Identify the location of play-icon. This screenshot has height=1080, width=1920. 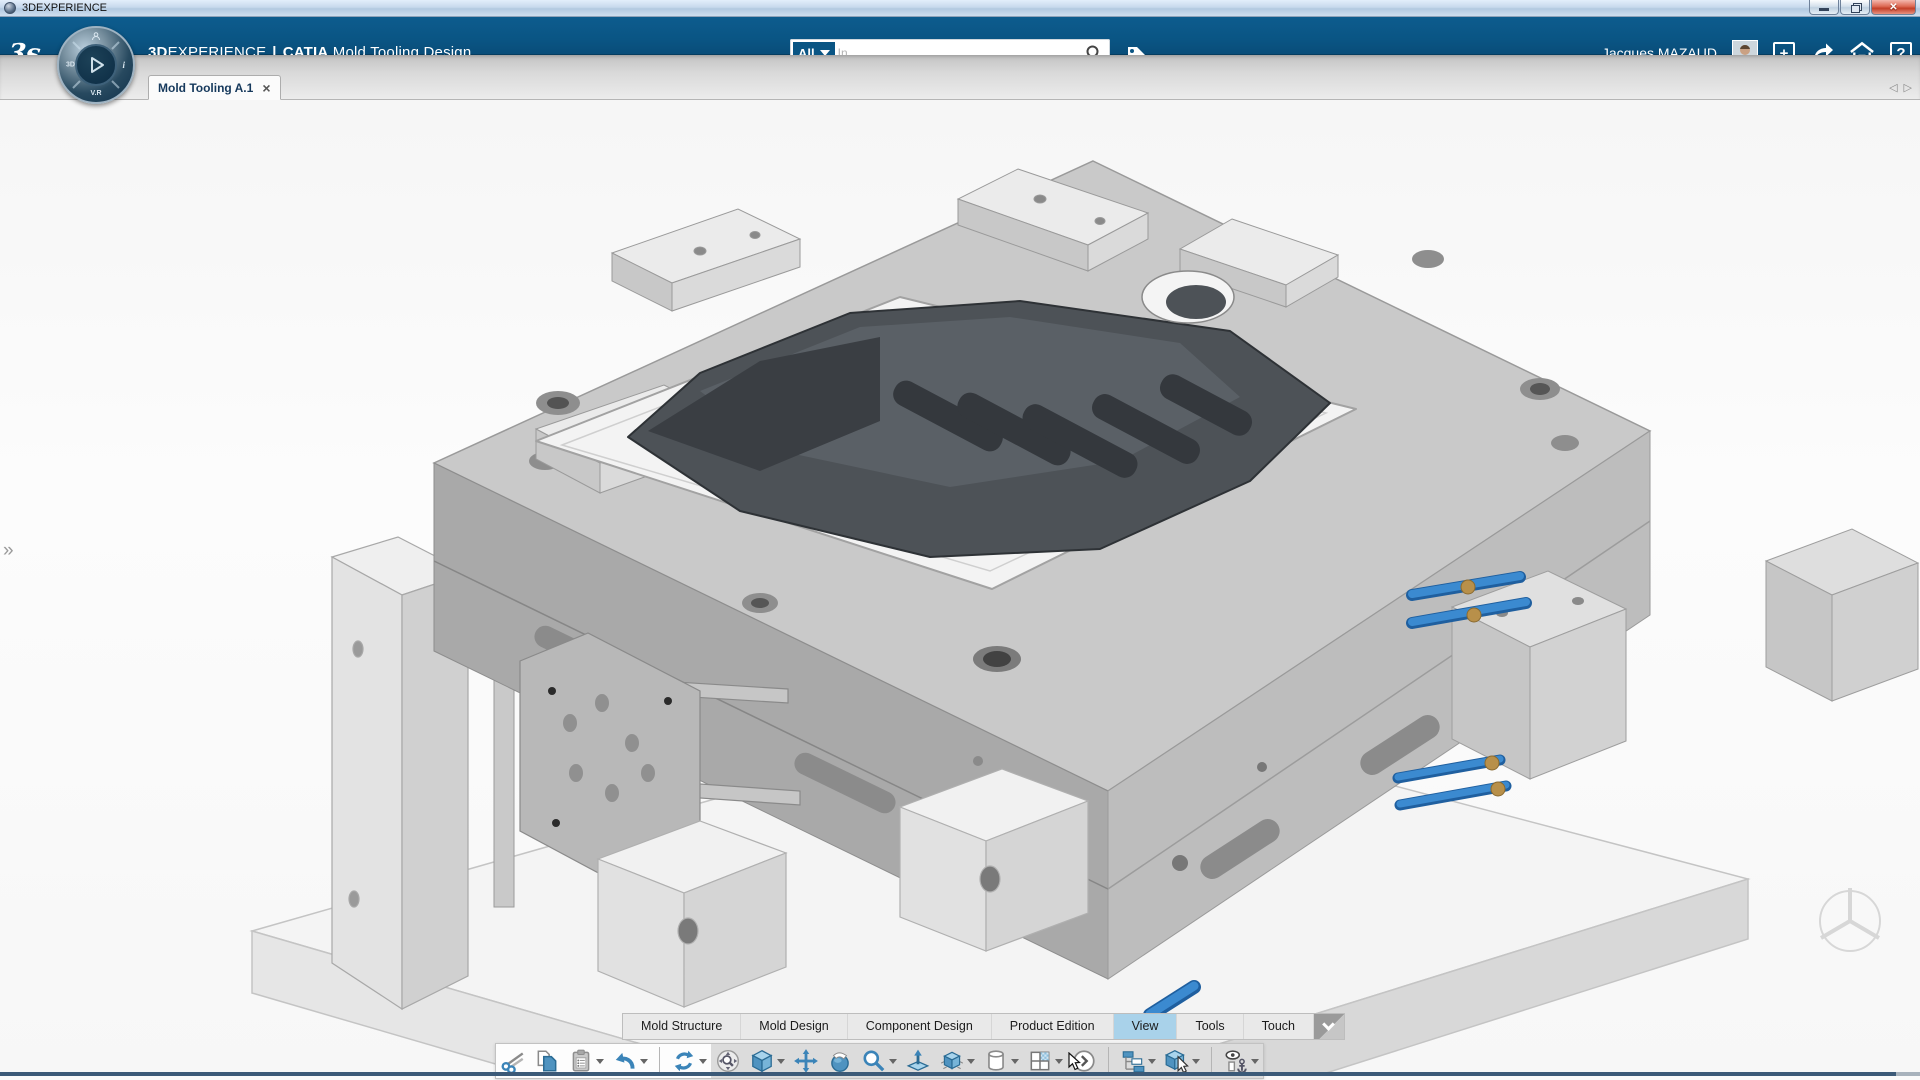
(97, 65).